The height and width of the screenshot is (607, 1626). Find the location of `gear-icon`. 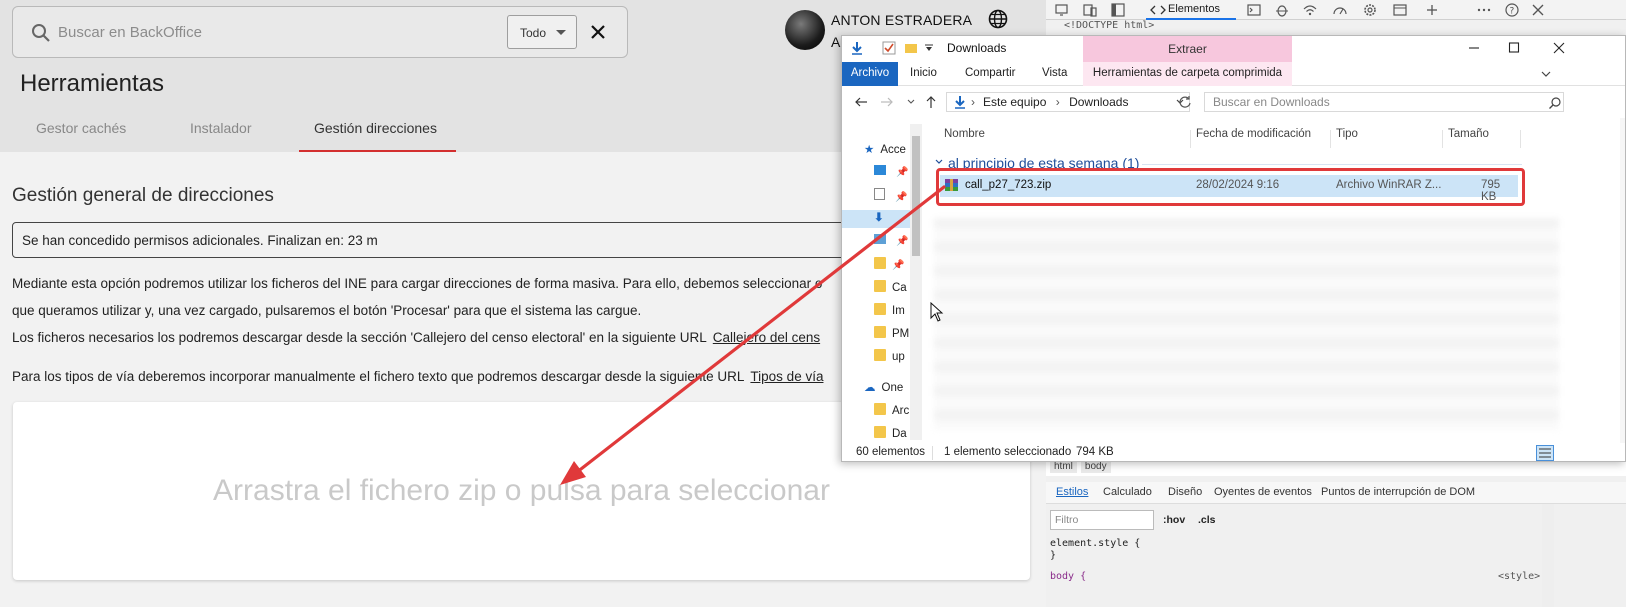

gear-icon is located at coordinates (1370, 10).